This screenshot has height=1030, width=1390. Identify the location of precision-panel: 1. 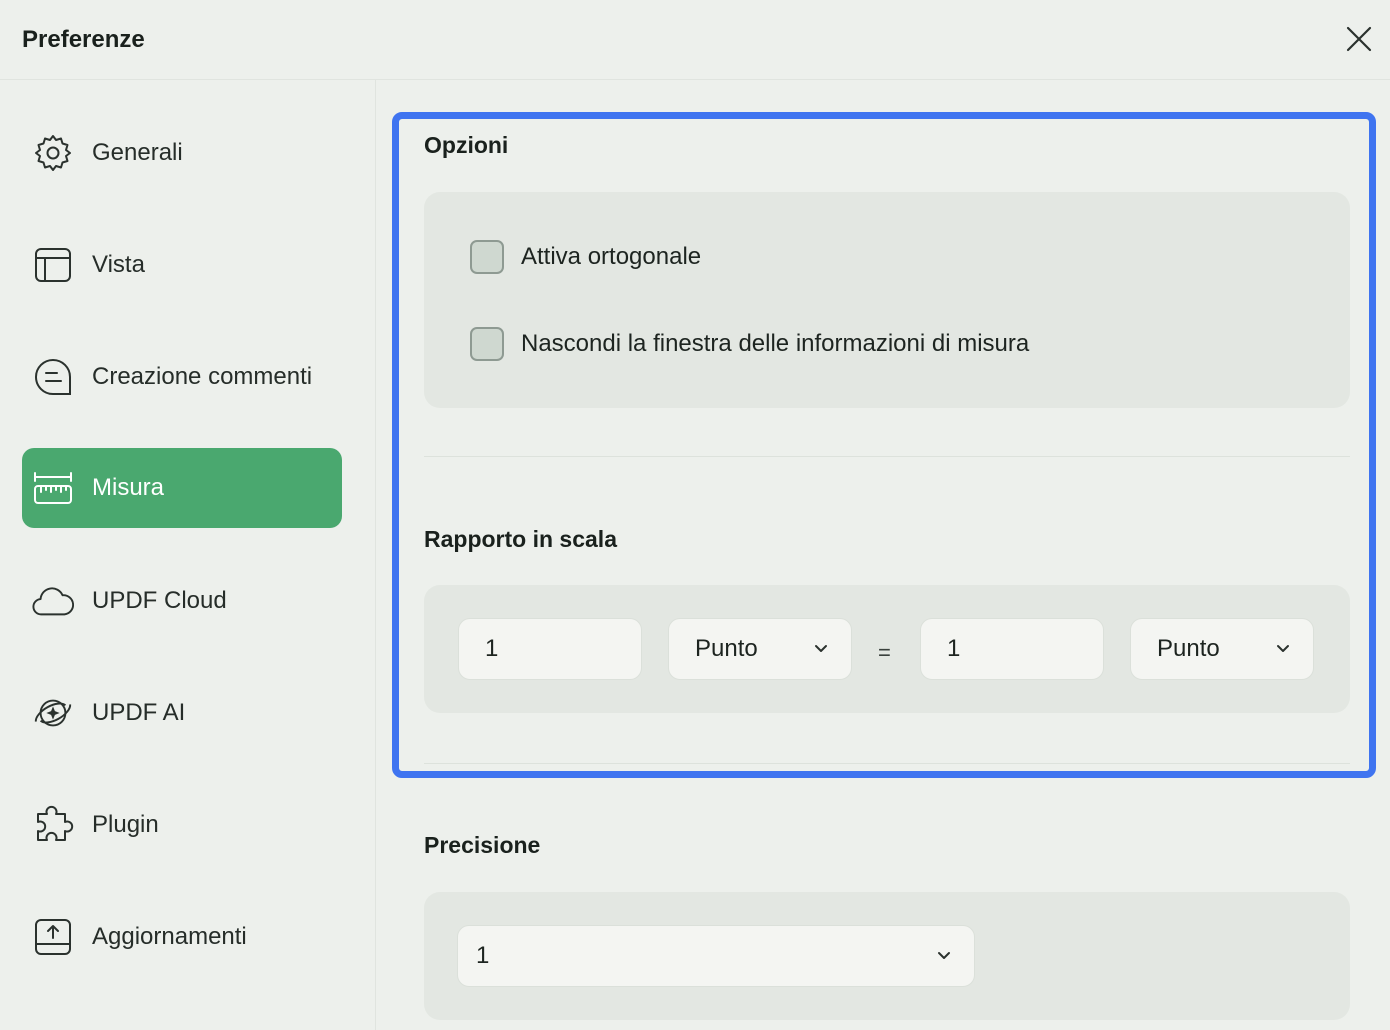
(887, 956).